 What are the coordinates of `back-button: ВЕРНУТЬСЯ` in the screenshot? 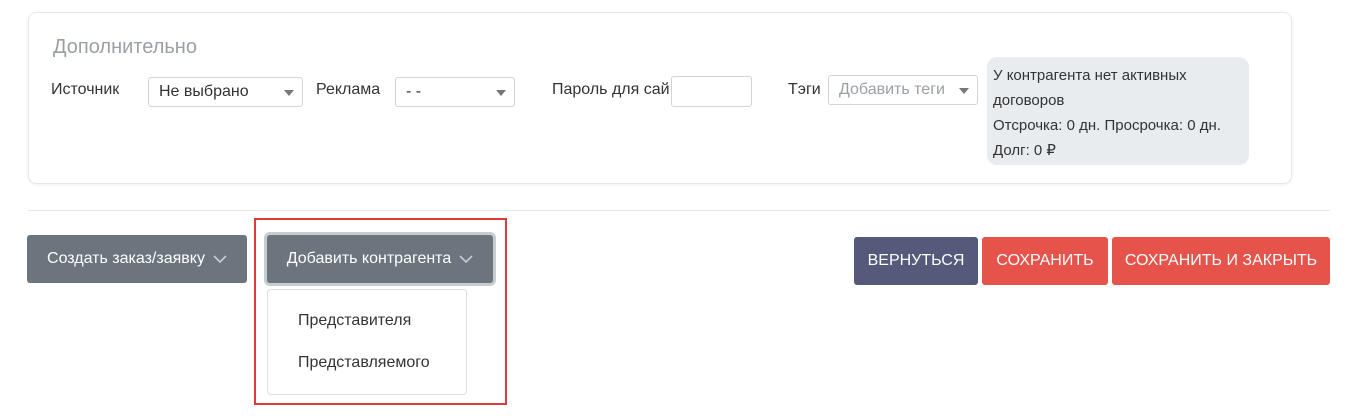 It's located at (916, 261).